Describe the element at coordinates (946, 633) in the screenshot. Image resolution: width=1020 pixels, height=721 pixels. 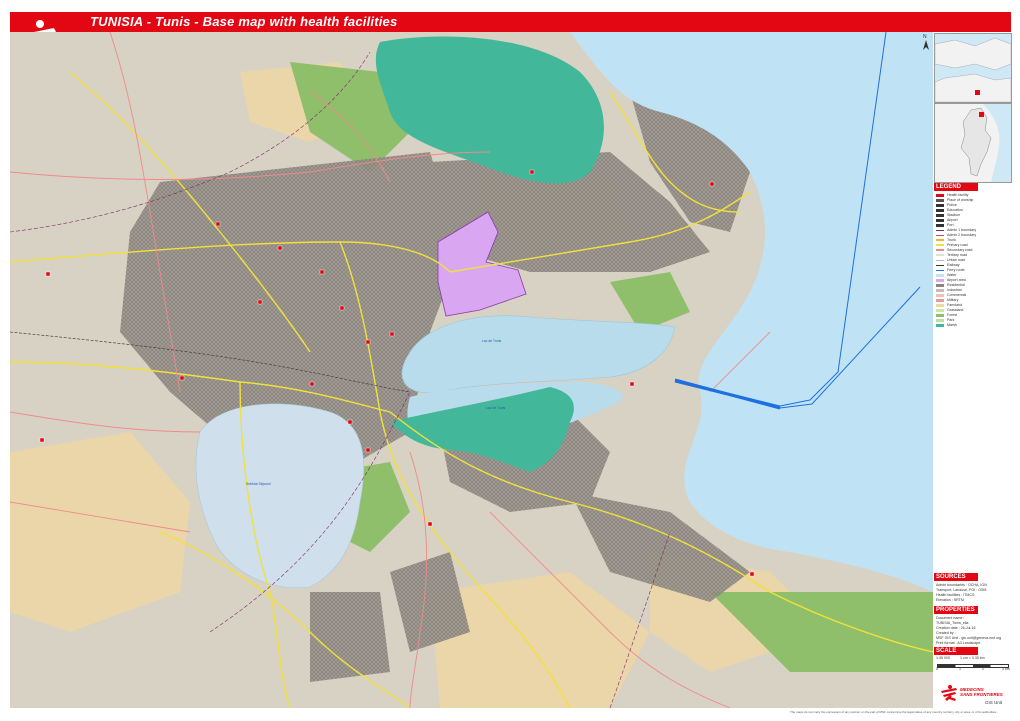
I see `properties-line: Created by :` at that location.